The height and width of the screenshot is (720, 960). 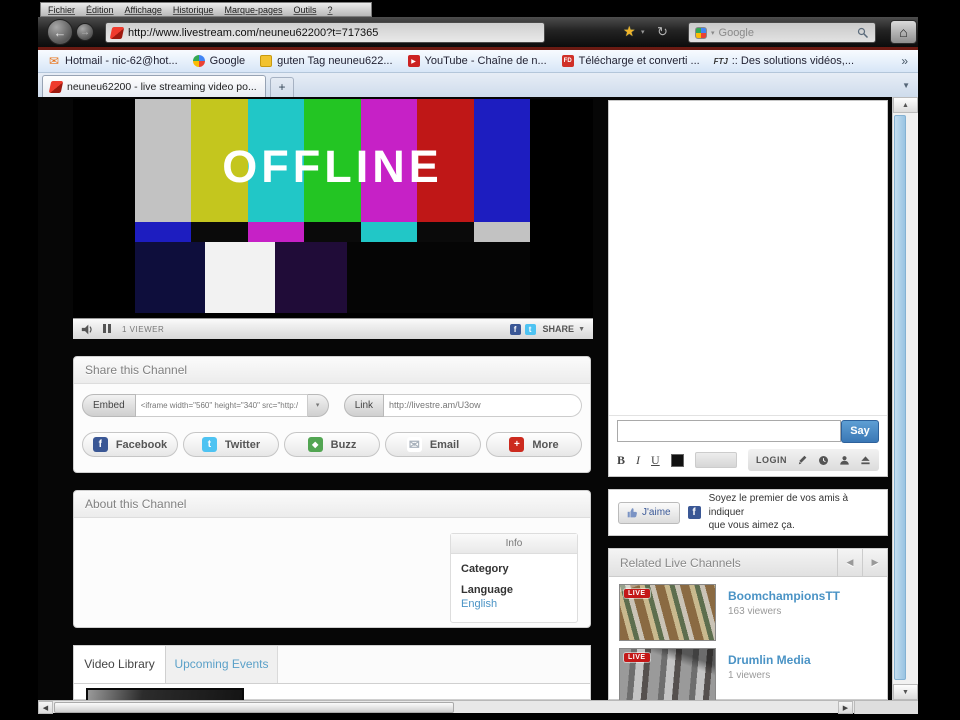 I want to click on library-content, so click(x=332, y=692).